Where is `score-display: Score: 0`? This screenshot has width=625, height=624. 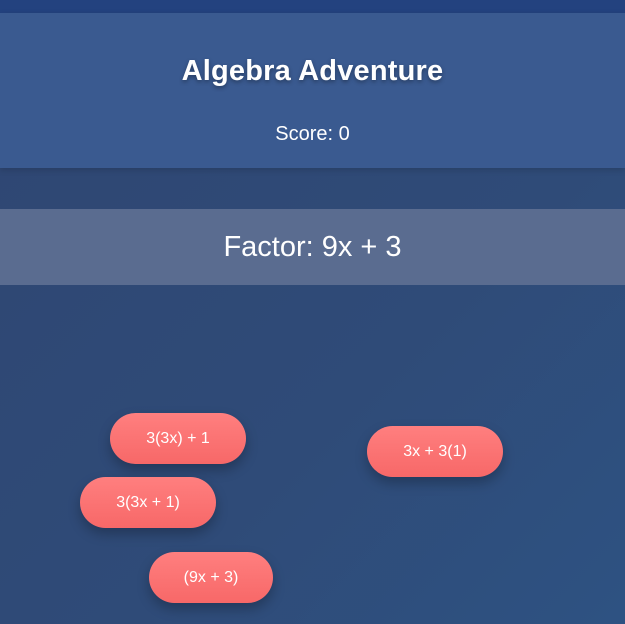
score-display: Score: 0 is located at coordinates (312, 134).